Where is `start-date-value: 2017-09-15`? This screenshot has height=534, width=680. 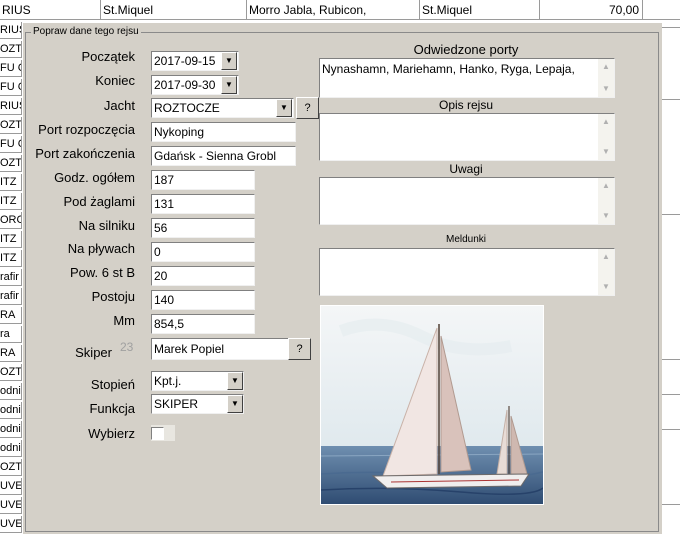 start-date-value: 2017-09-15 is located at coordinates (185, 61).